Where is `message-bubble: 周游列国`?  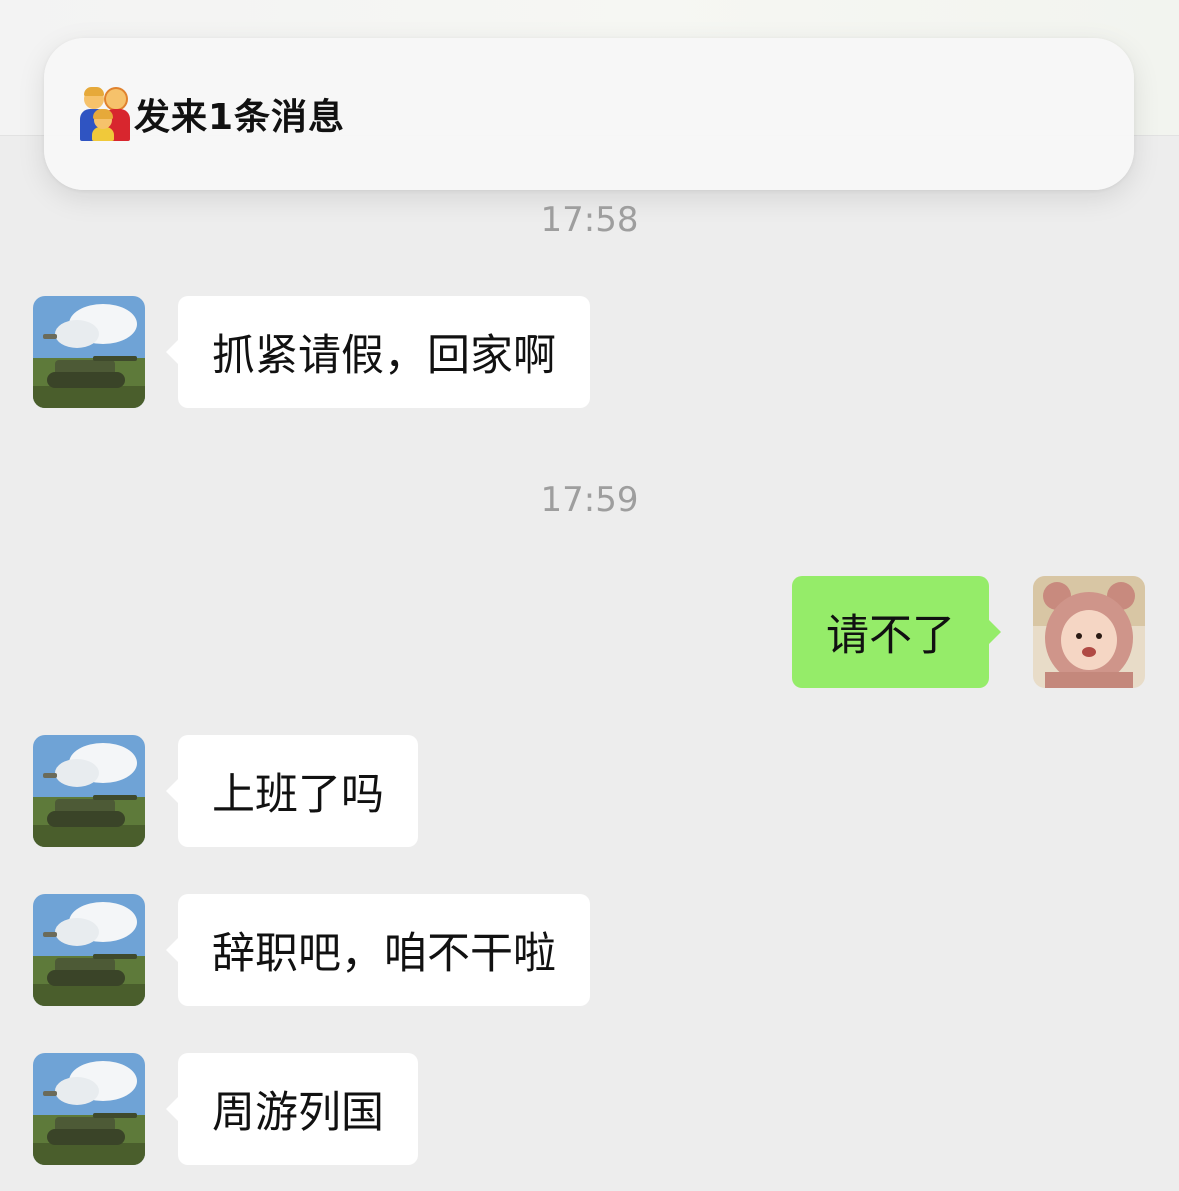
message-bubble: 周游列国 is located at coordinates (292, 1109).